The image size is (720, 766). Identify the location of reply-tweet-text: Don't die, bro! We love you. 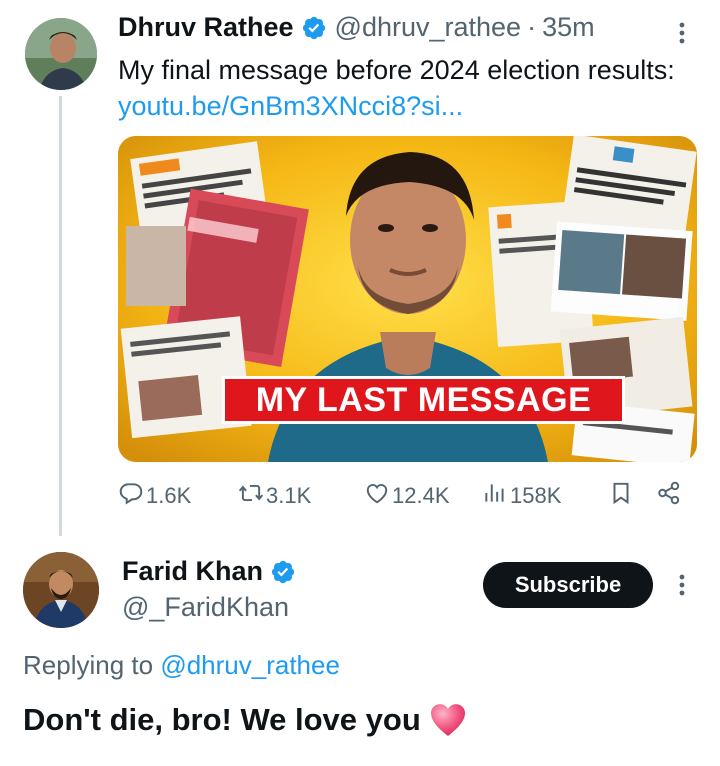
(245, 720).